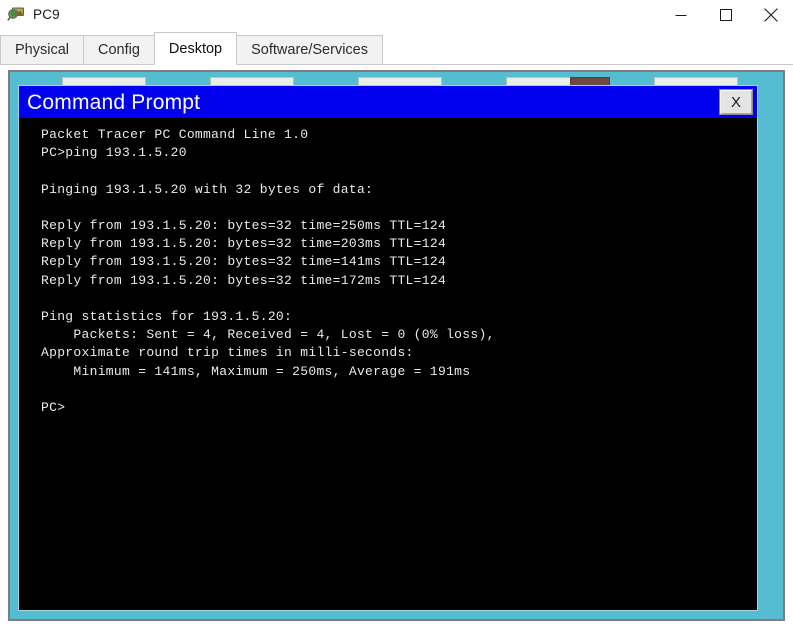 This screenshot has width=793, height=629. I want to click on minimize-button, so click(680, 14).